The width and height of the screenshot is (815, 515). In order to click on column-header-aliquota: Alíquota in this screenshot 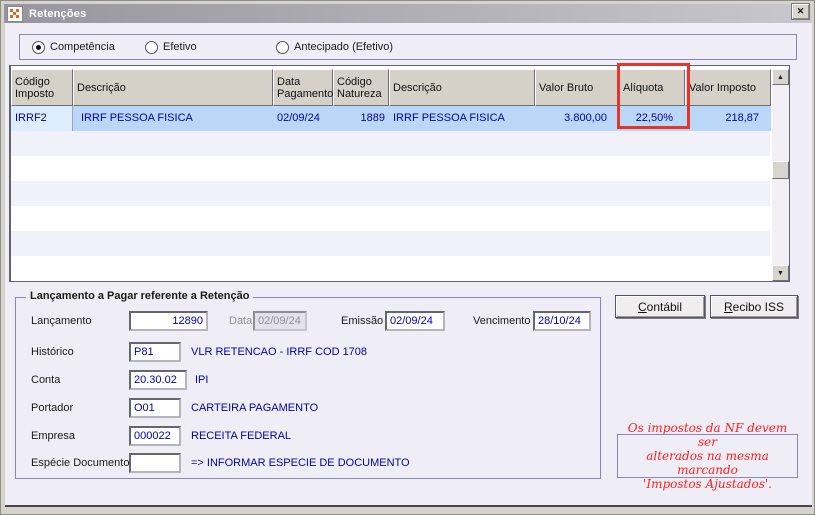, I will do `click(652, 87)`.